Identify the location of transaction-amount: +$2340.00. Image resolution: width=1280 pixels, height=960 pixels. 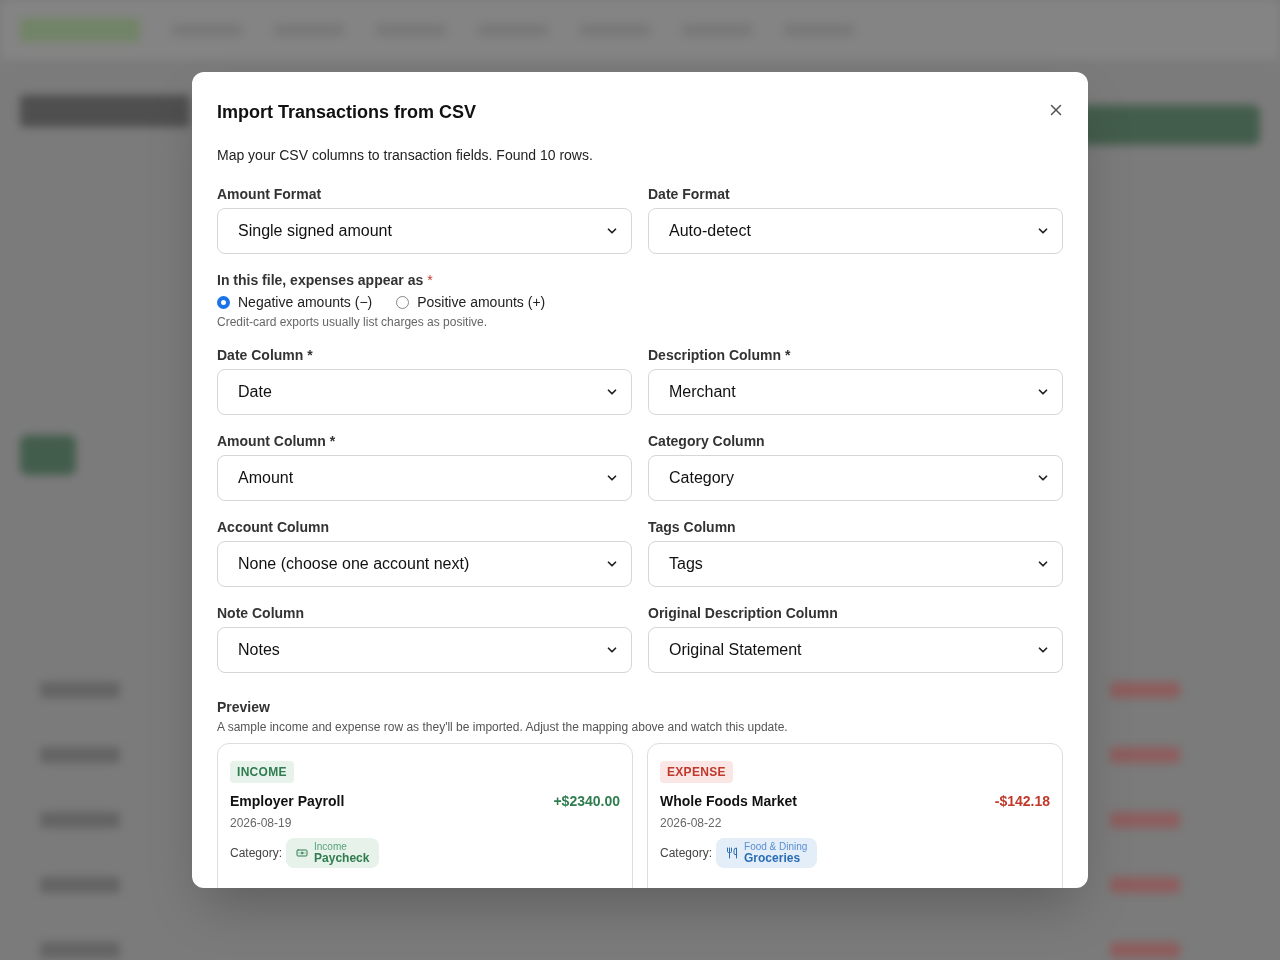
(586, 801).